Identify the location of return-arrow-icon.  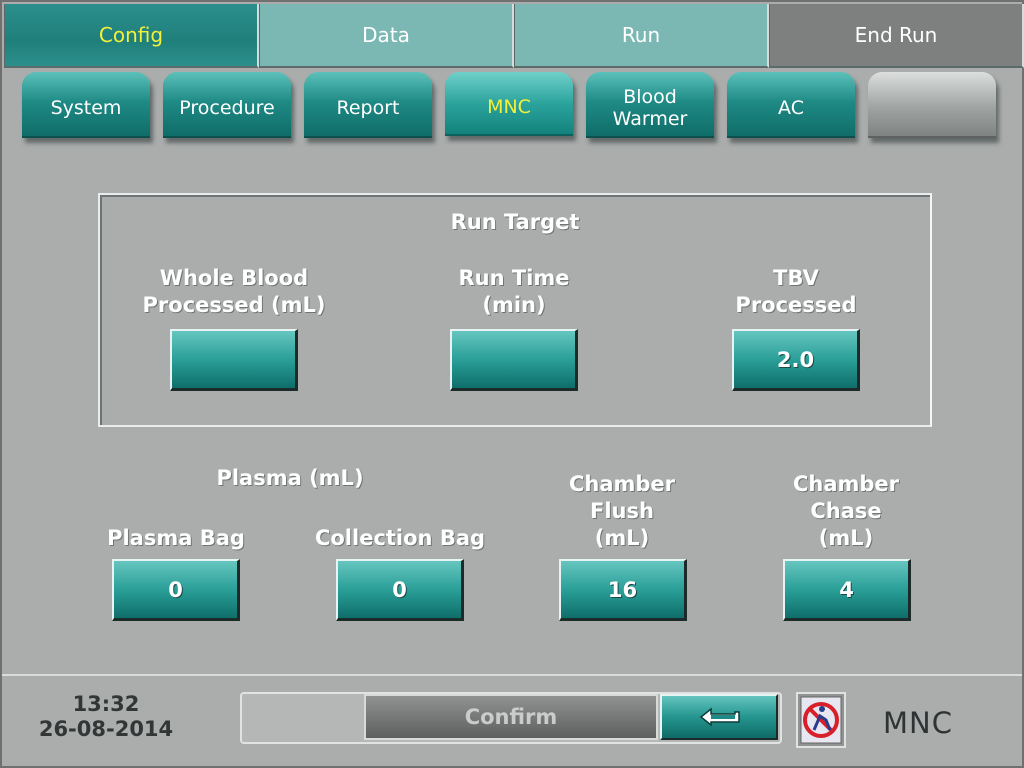
(719, 717).